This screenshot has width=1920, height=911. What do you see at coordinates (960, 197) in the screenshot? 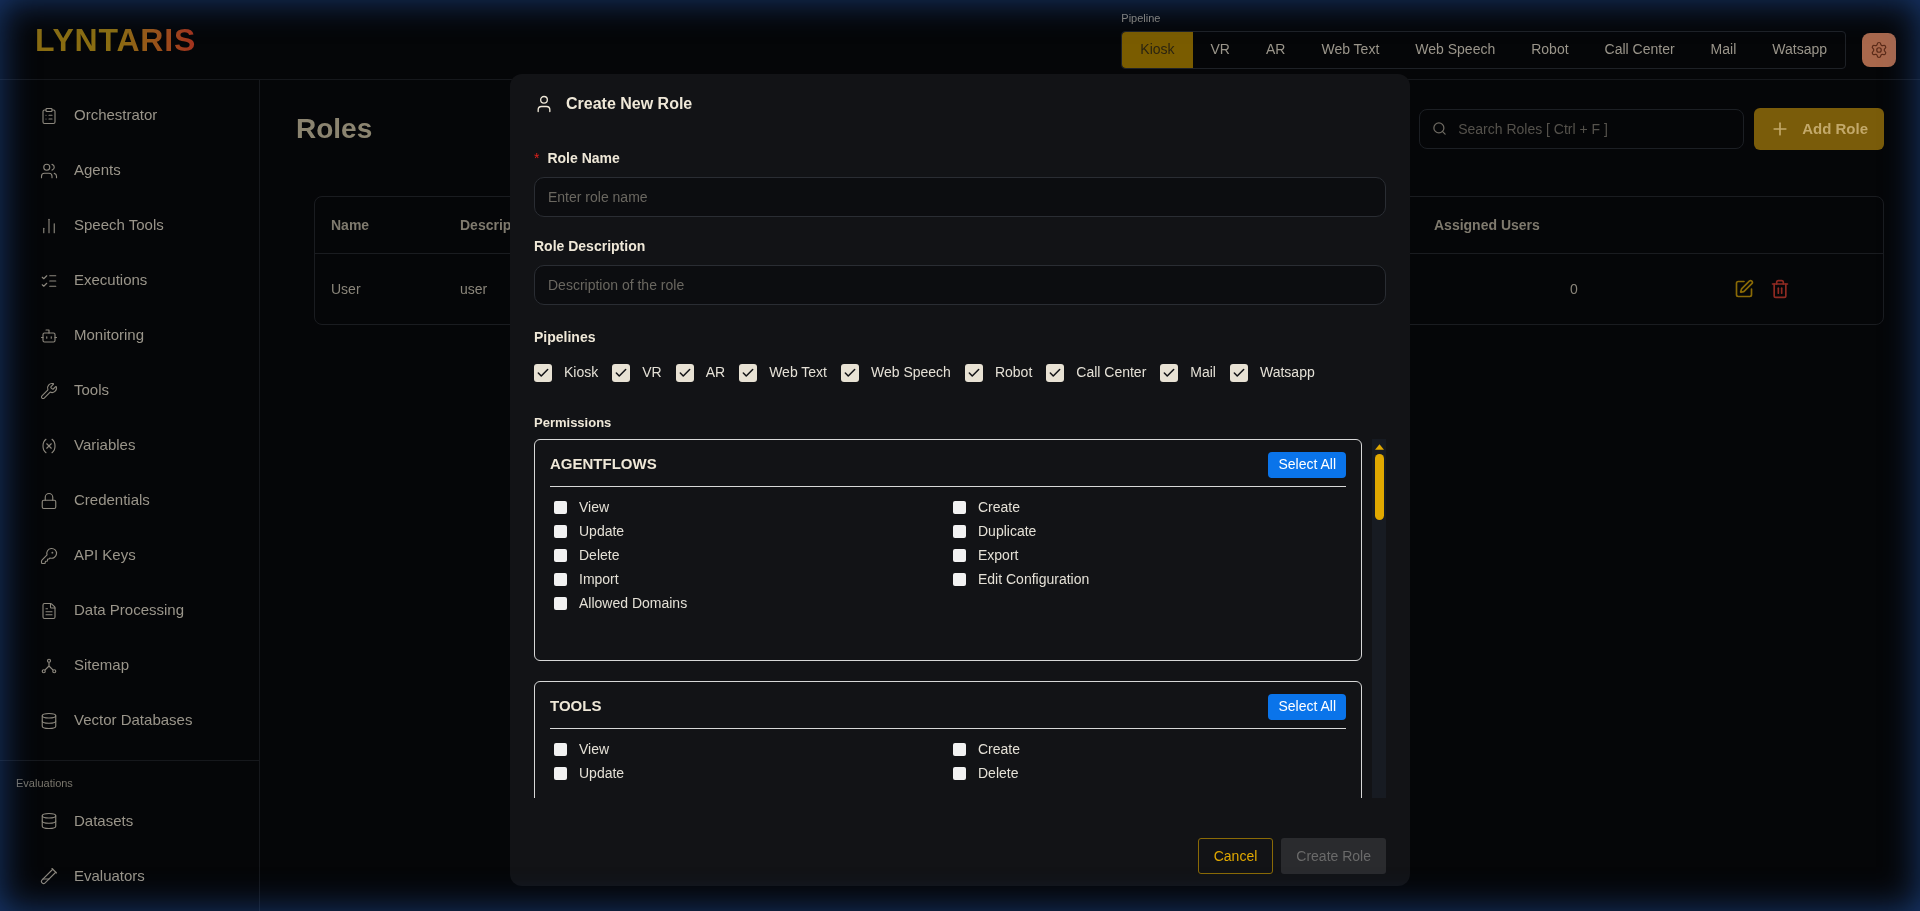
I see `role-name-field: Enter role name` at bounding box center [960, 197].